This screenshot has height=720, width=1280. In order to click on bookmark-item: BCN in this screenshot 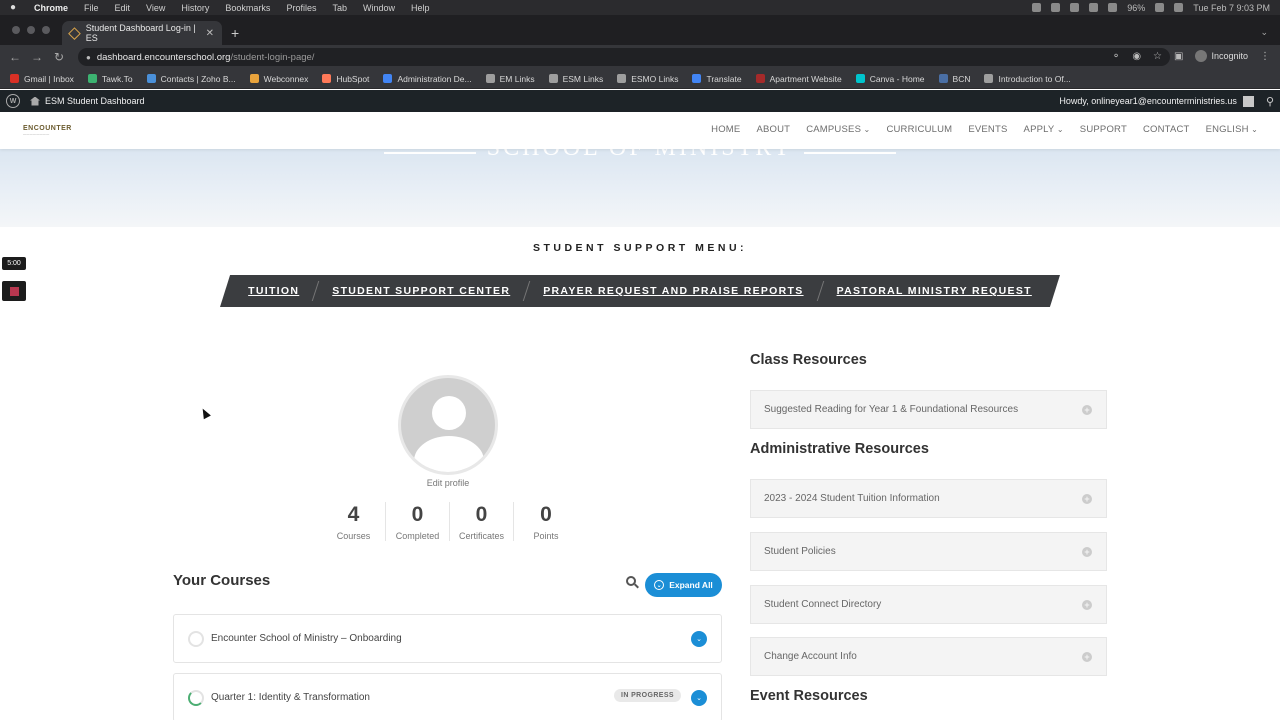, I will do `click(954, 79)`.